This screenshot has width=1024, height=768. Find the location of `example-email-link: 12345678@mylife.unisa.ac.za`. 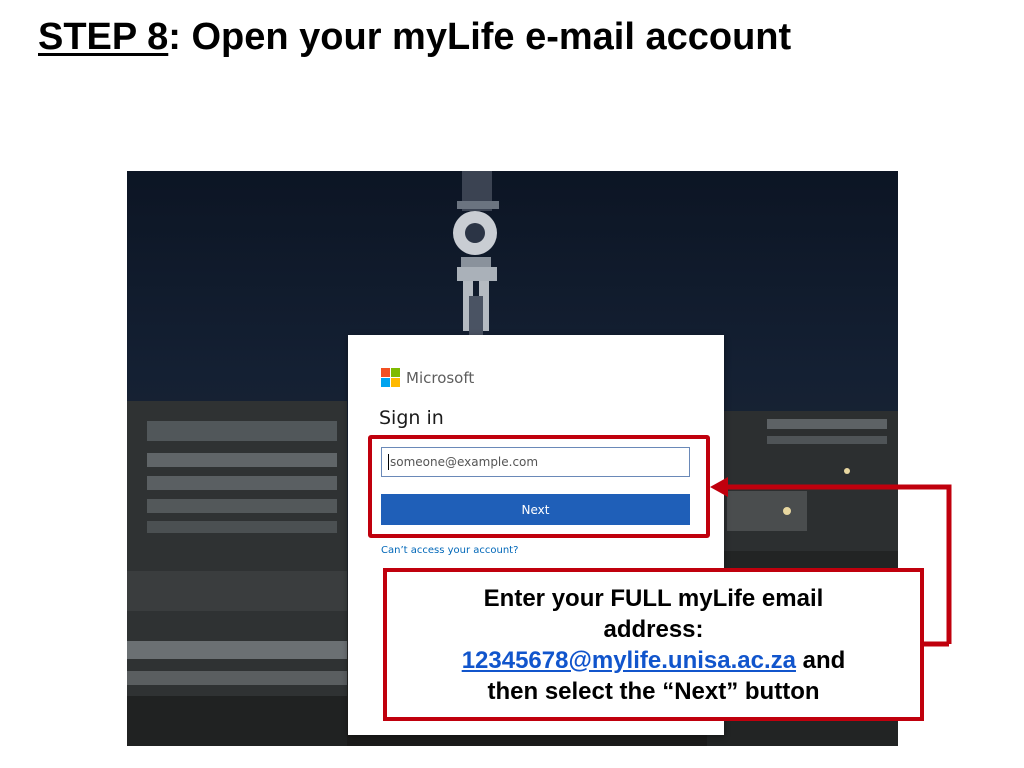

example-email-link: 12345678@mylife.unisa.ac.za is located at coordinates (629, 660).